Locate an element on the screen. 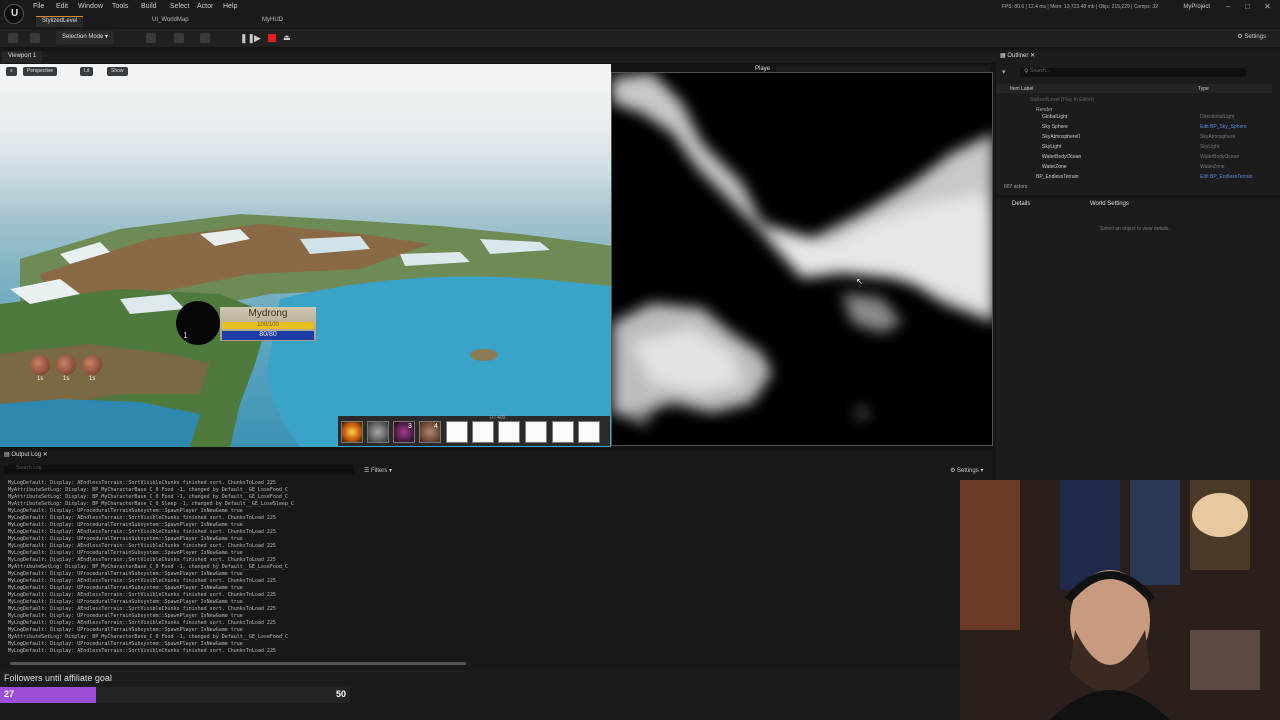 The width and height of the screenshot is (1280, 720). frame-skip-icon: ▶ is located at coordinates (257, 38).